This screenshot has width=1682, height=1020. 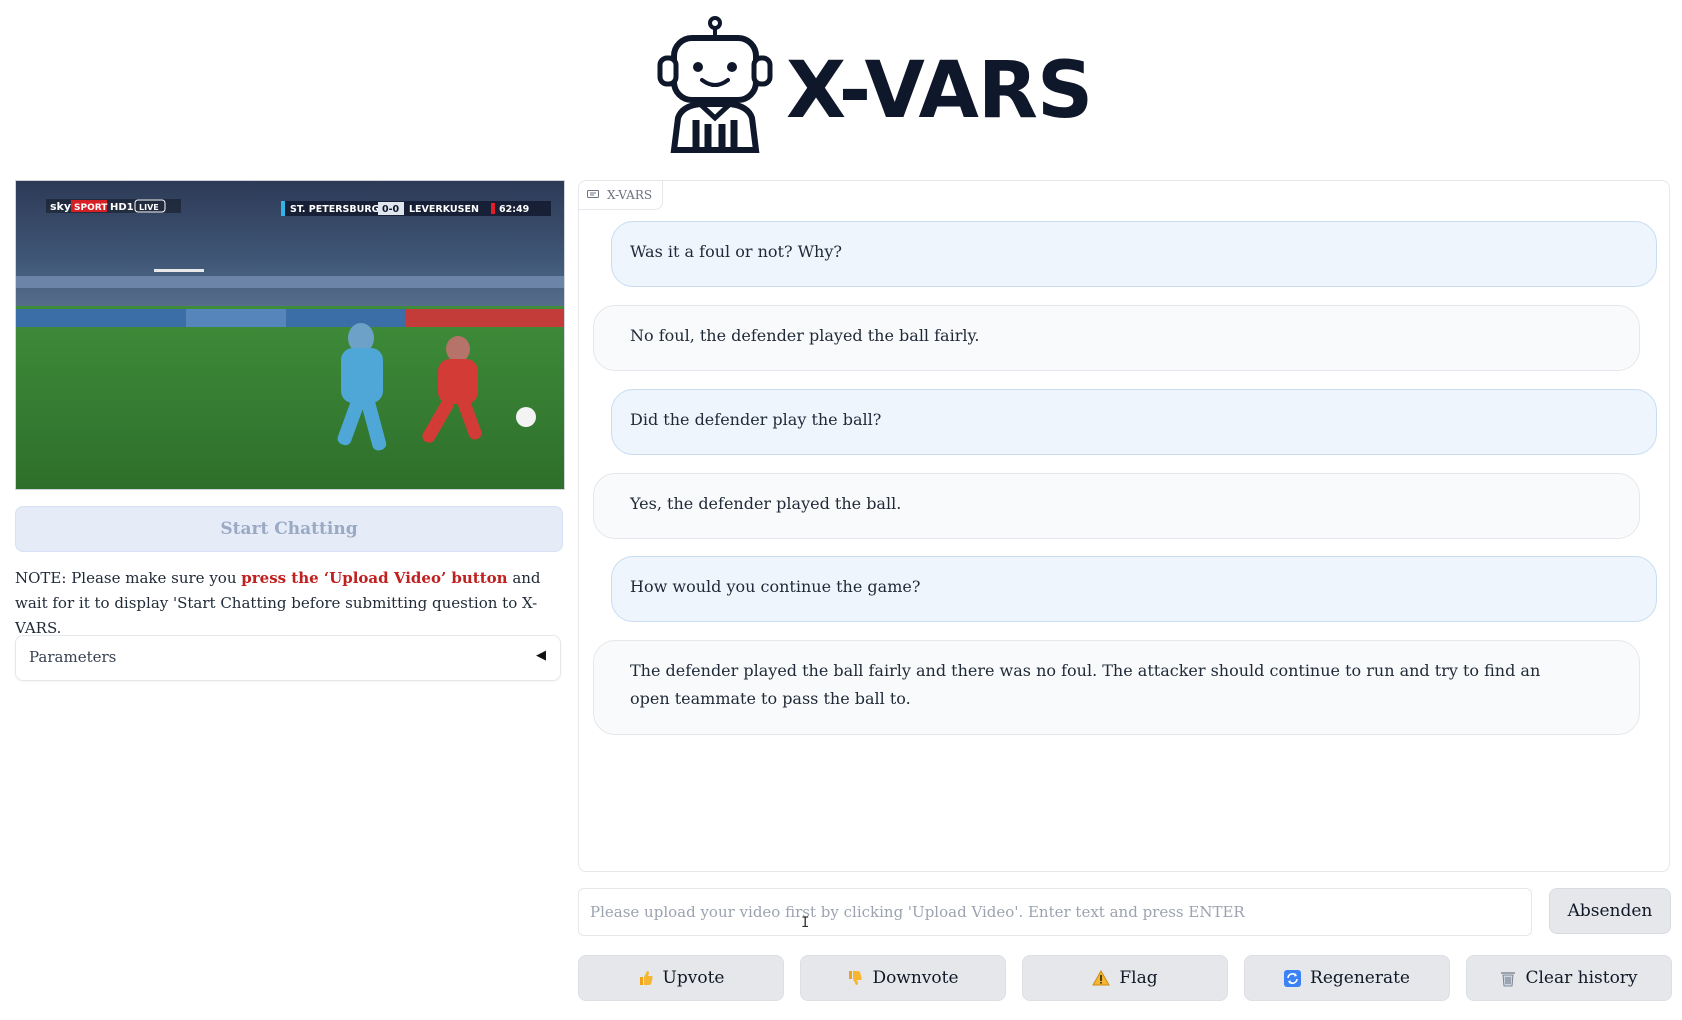 I want to click on clear-history-button: Clear history, so click(x=1569, y=978).